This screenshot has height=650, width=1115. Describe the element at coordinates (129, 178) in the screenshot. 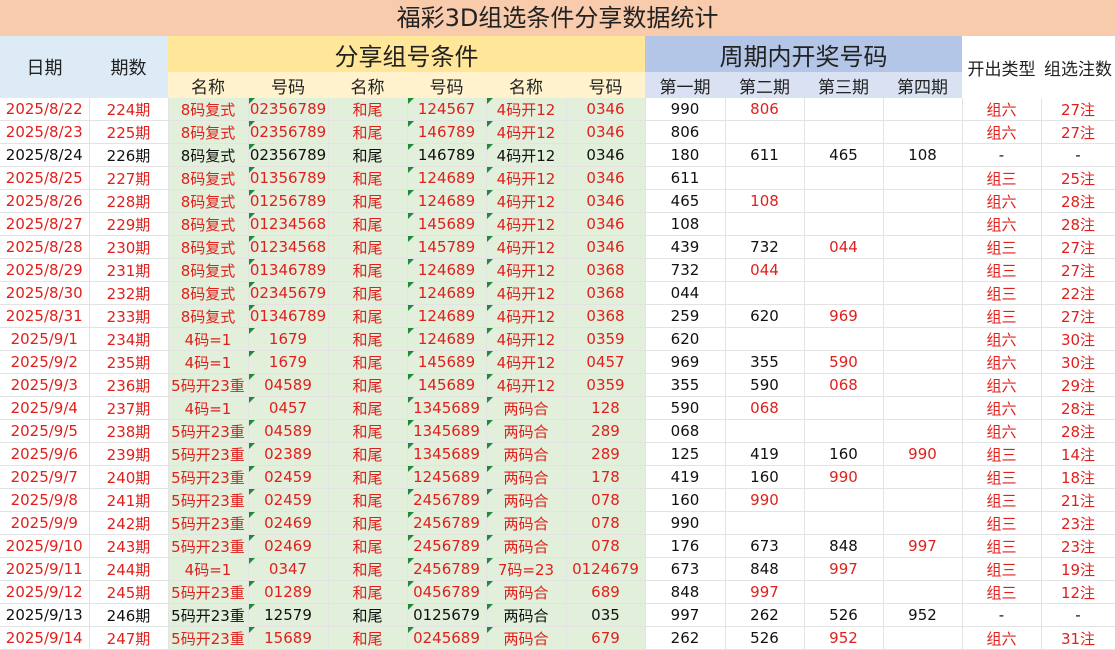

I see `issue-cell: 227期` at that location.